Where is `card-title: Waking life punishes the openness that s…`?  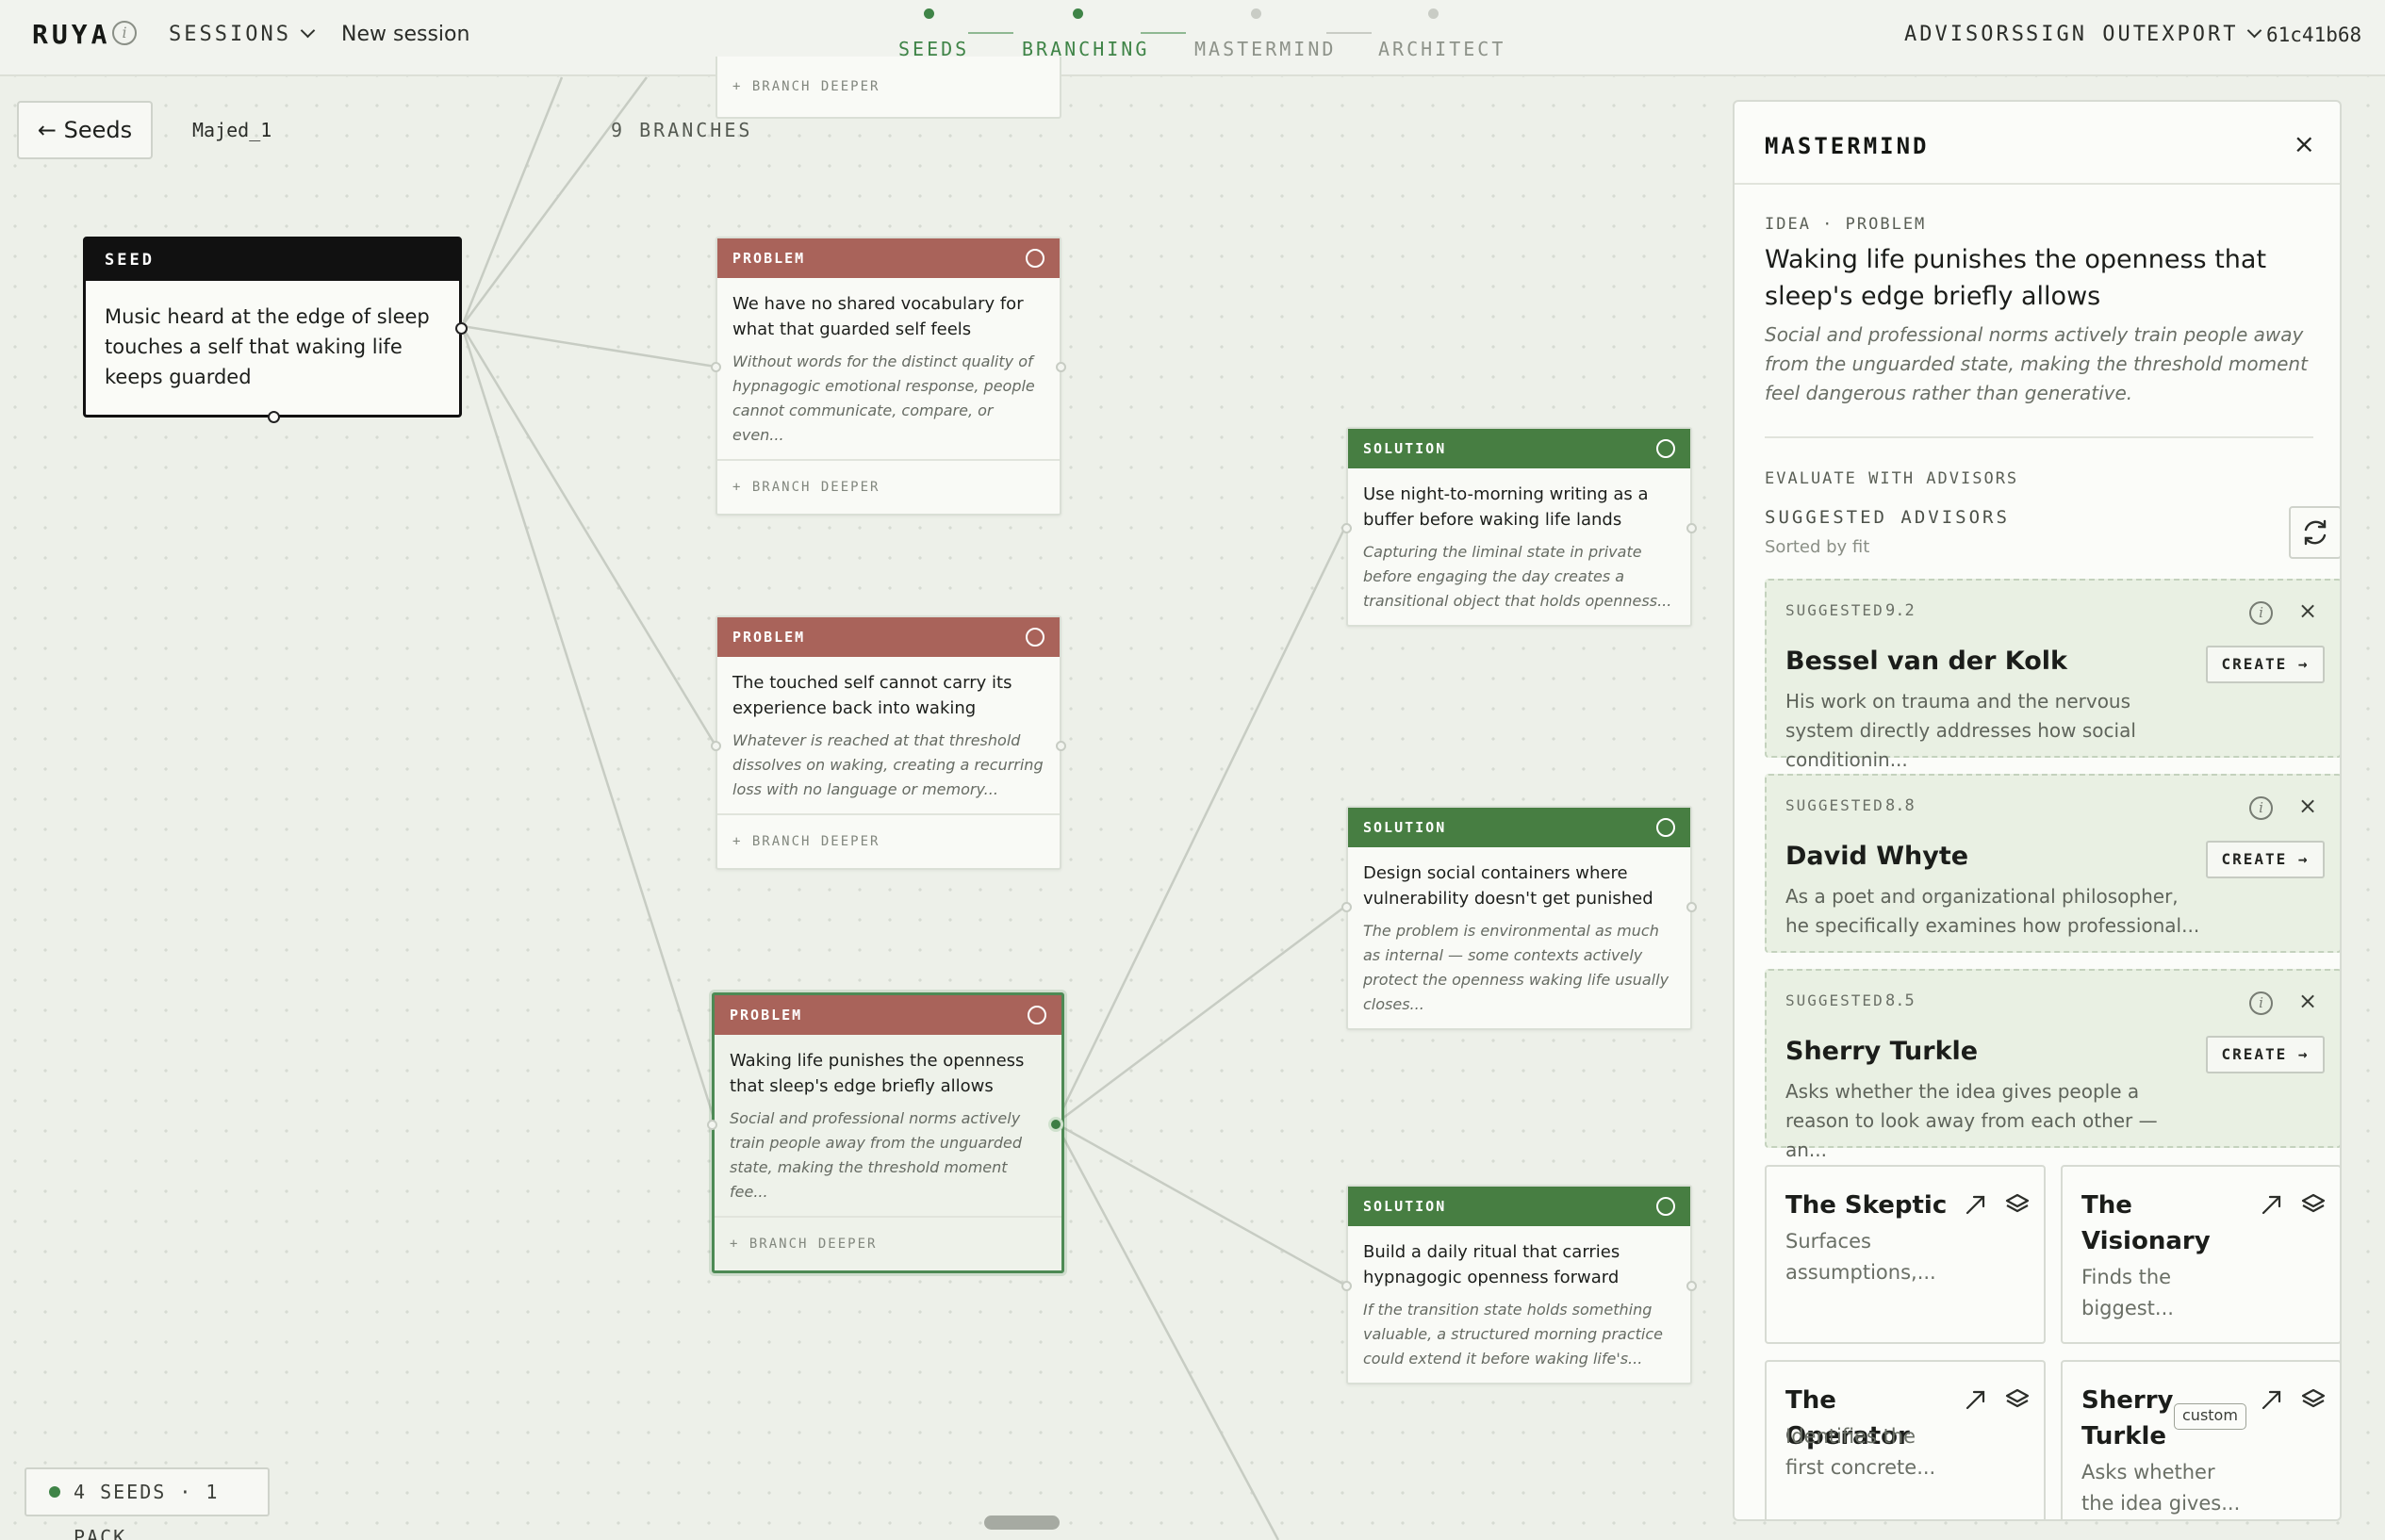
card-title: Waking life punishes the openness that s… is located at coordinates (877, 1073).